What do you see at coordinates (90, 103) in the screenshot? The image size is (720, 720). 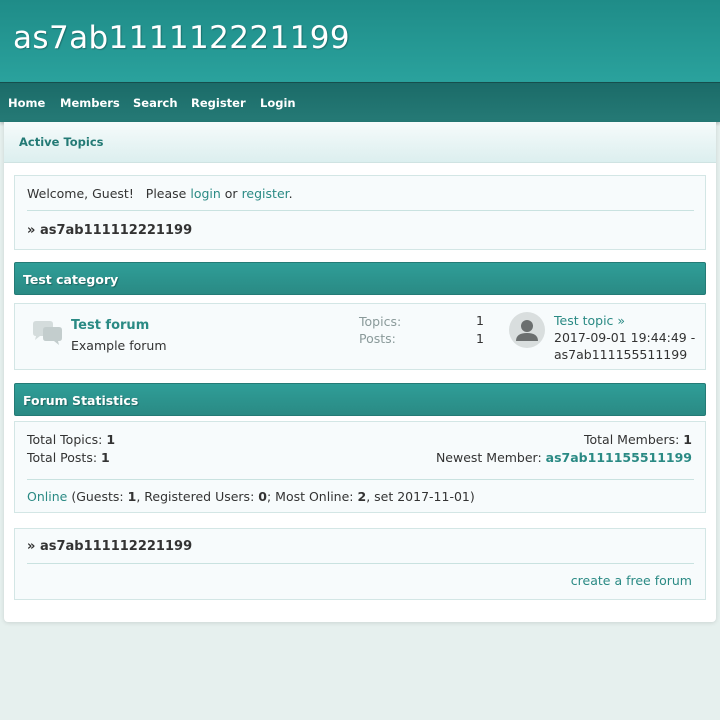 I see `nav-members: Members` at bounding box center [90, 103].